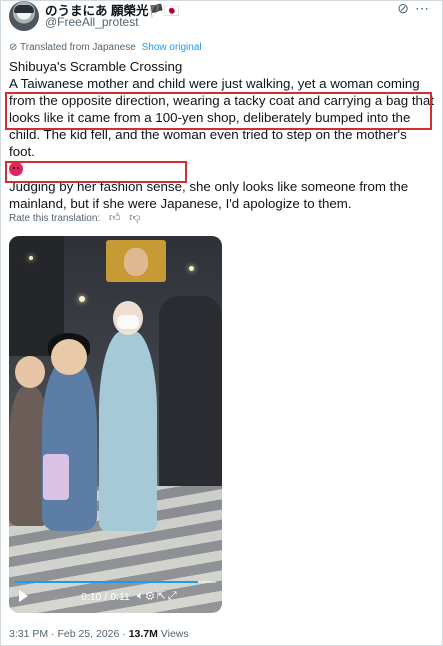 Image resolution: width=443 pixels, height=646 pixels. What do you see at coordinates (115, 582) in the screenshot?
I see `video-progress-bar` at bounding box center [115, 582].